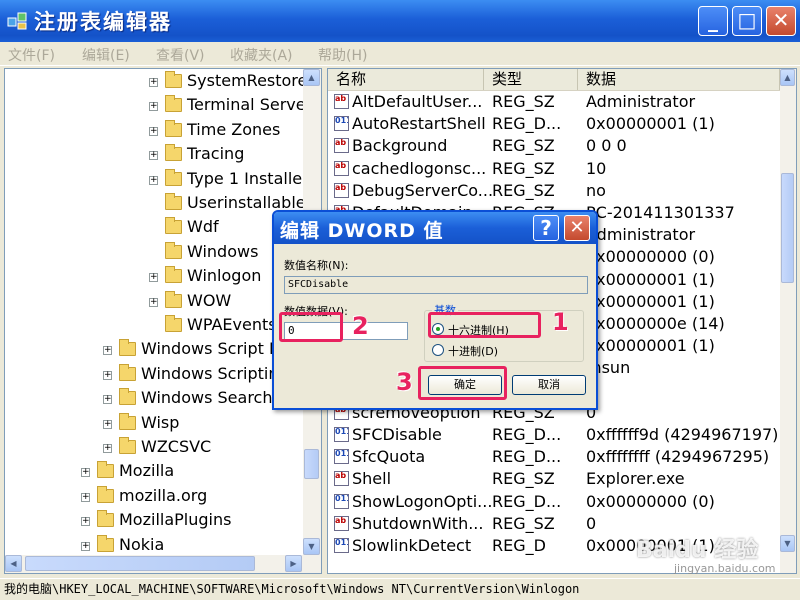 The width and height of the screenshot is (800, 600). Describe the element at coordinates (140, 563) in the screenshot. I see `tree-hscroll-thumb` at that location.